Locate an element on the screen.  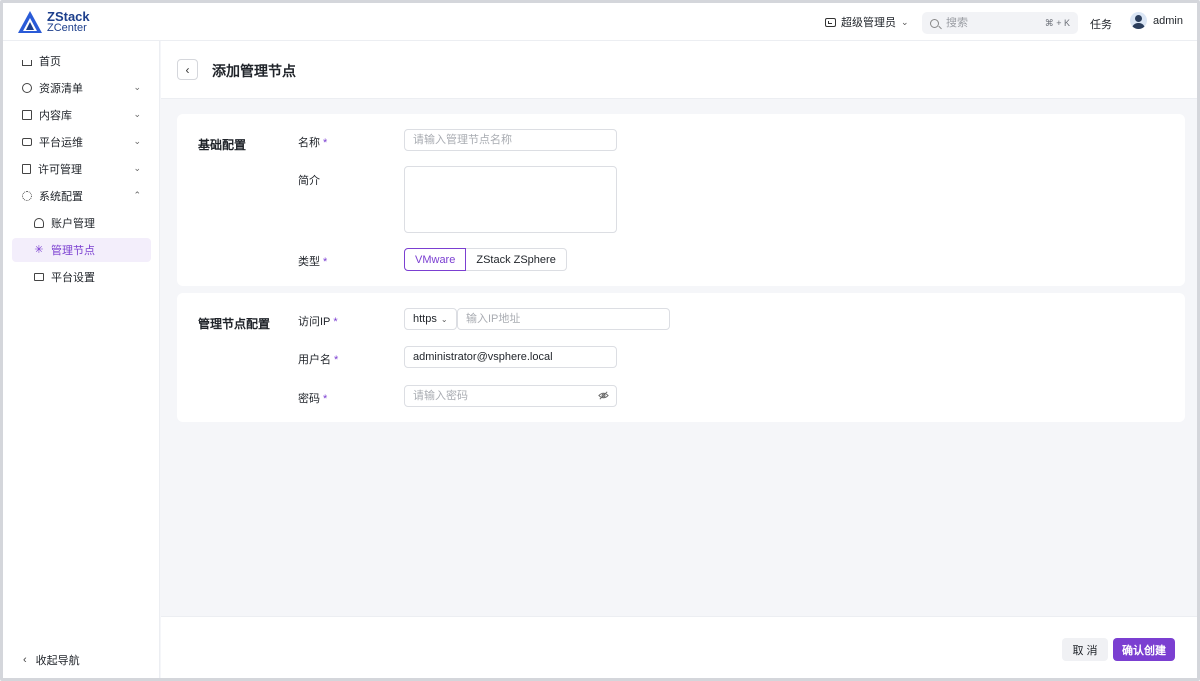
sidebar-item-home: 首页 is located at coordinates (81, 61).